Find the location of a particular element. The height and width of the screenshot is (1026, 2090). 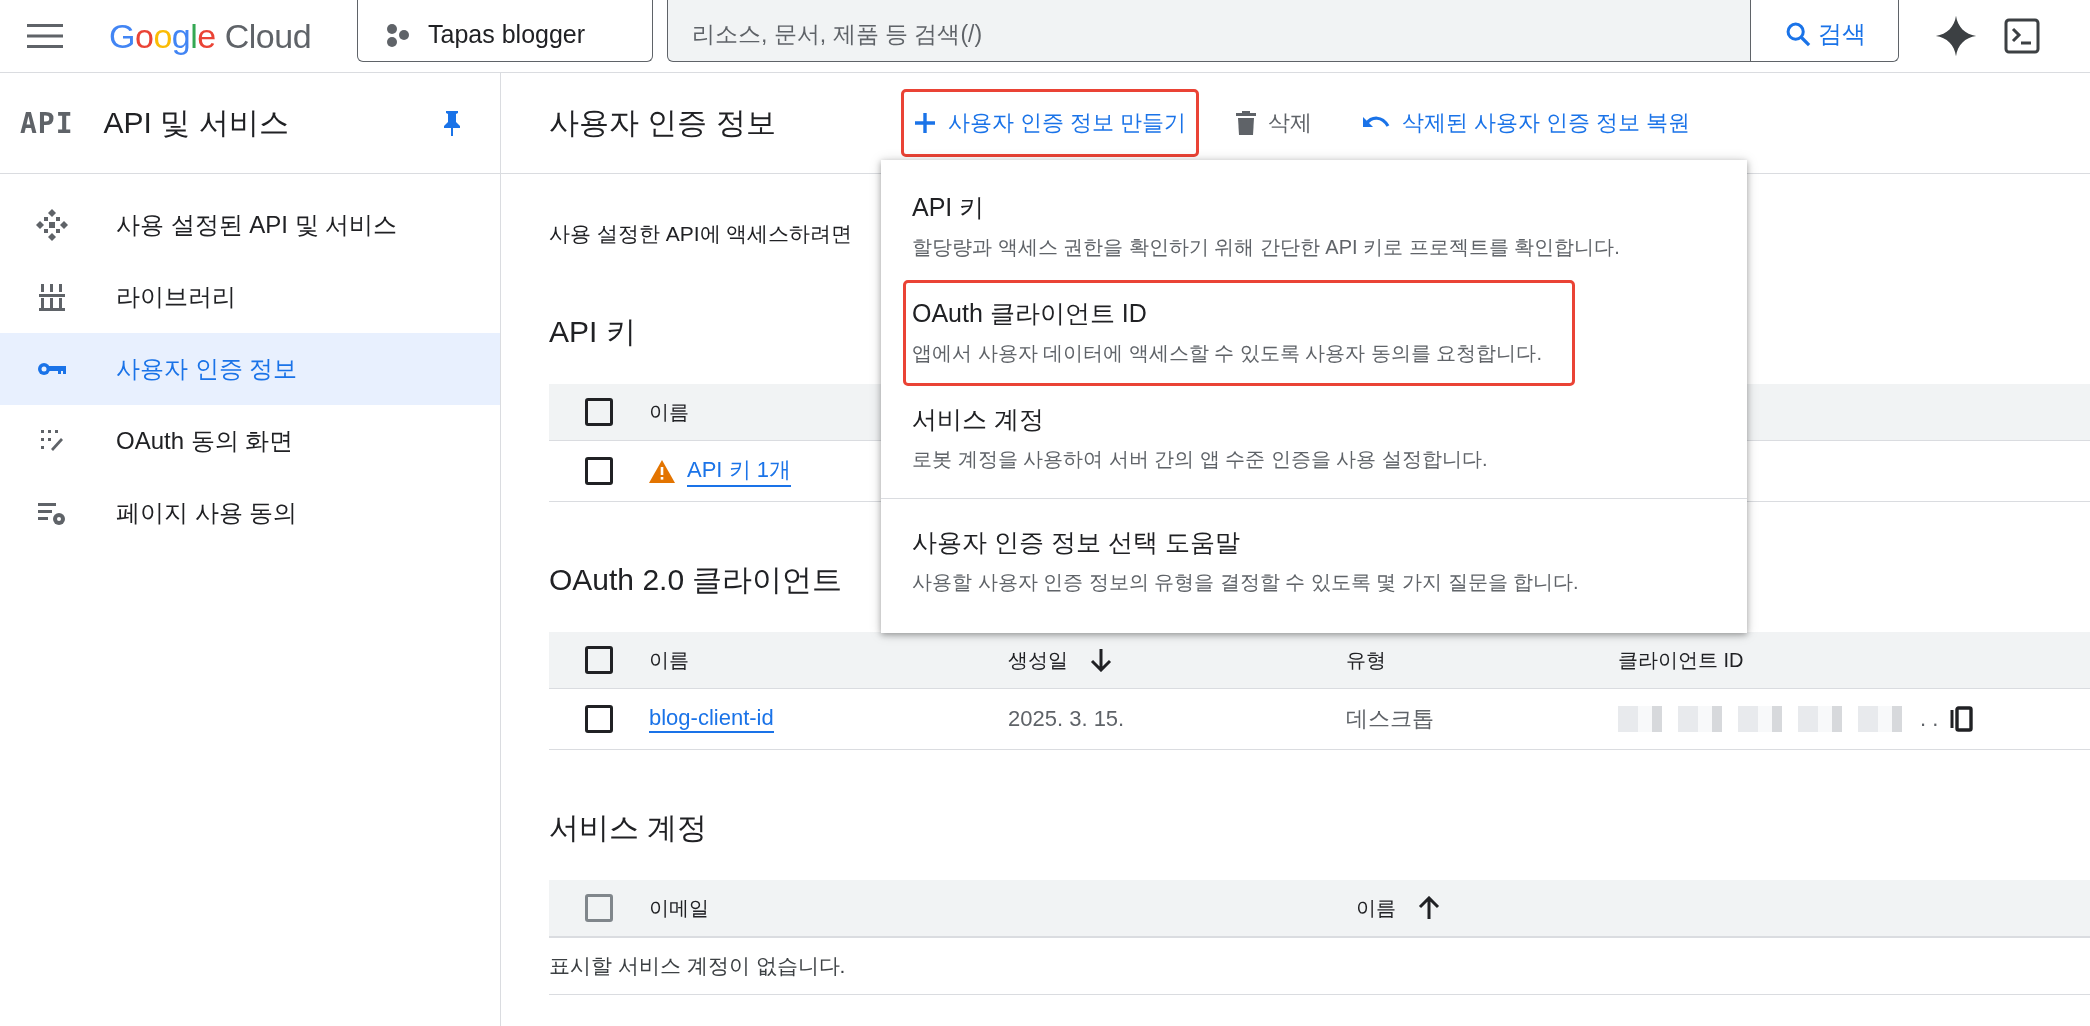

row-link: blog-client-id is located at coordinates (711, 719).